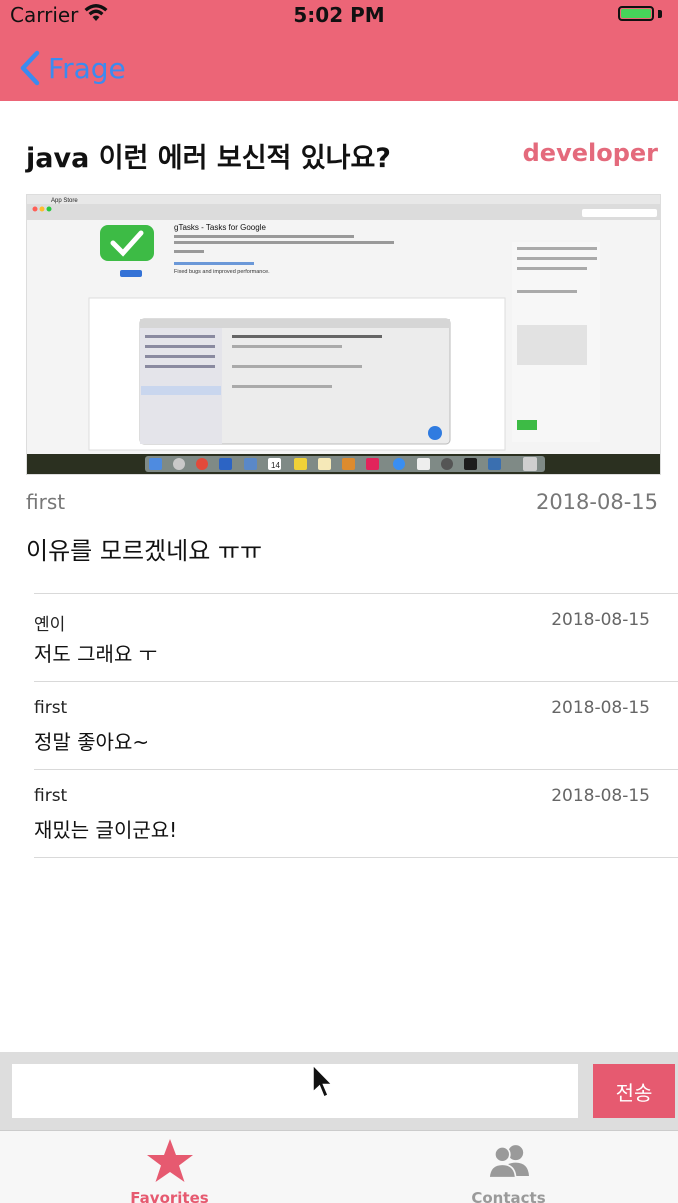 The width and height of the screenshot is (678, 1203). I want to click on comment-composer: 전송, so click(339, 1091).